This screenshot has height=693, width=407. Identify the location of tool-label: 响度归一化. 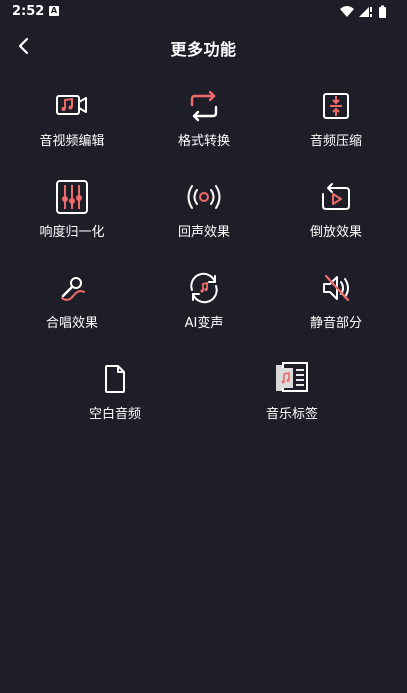
(72, 232).